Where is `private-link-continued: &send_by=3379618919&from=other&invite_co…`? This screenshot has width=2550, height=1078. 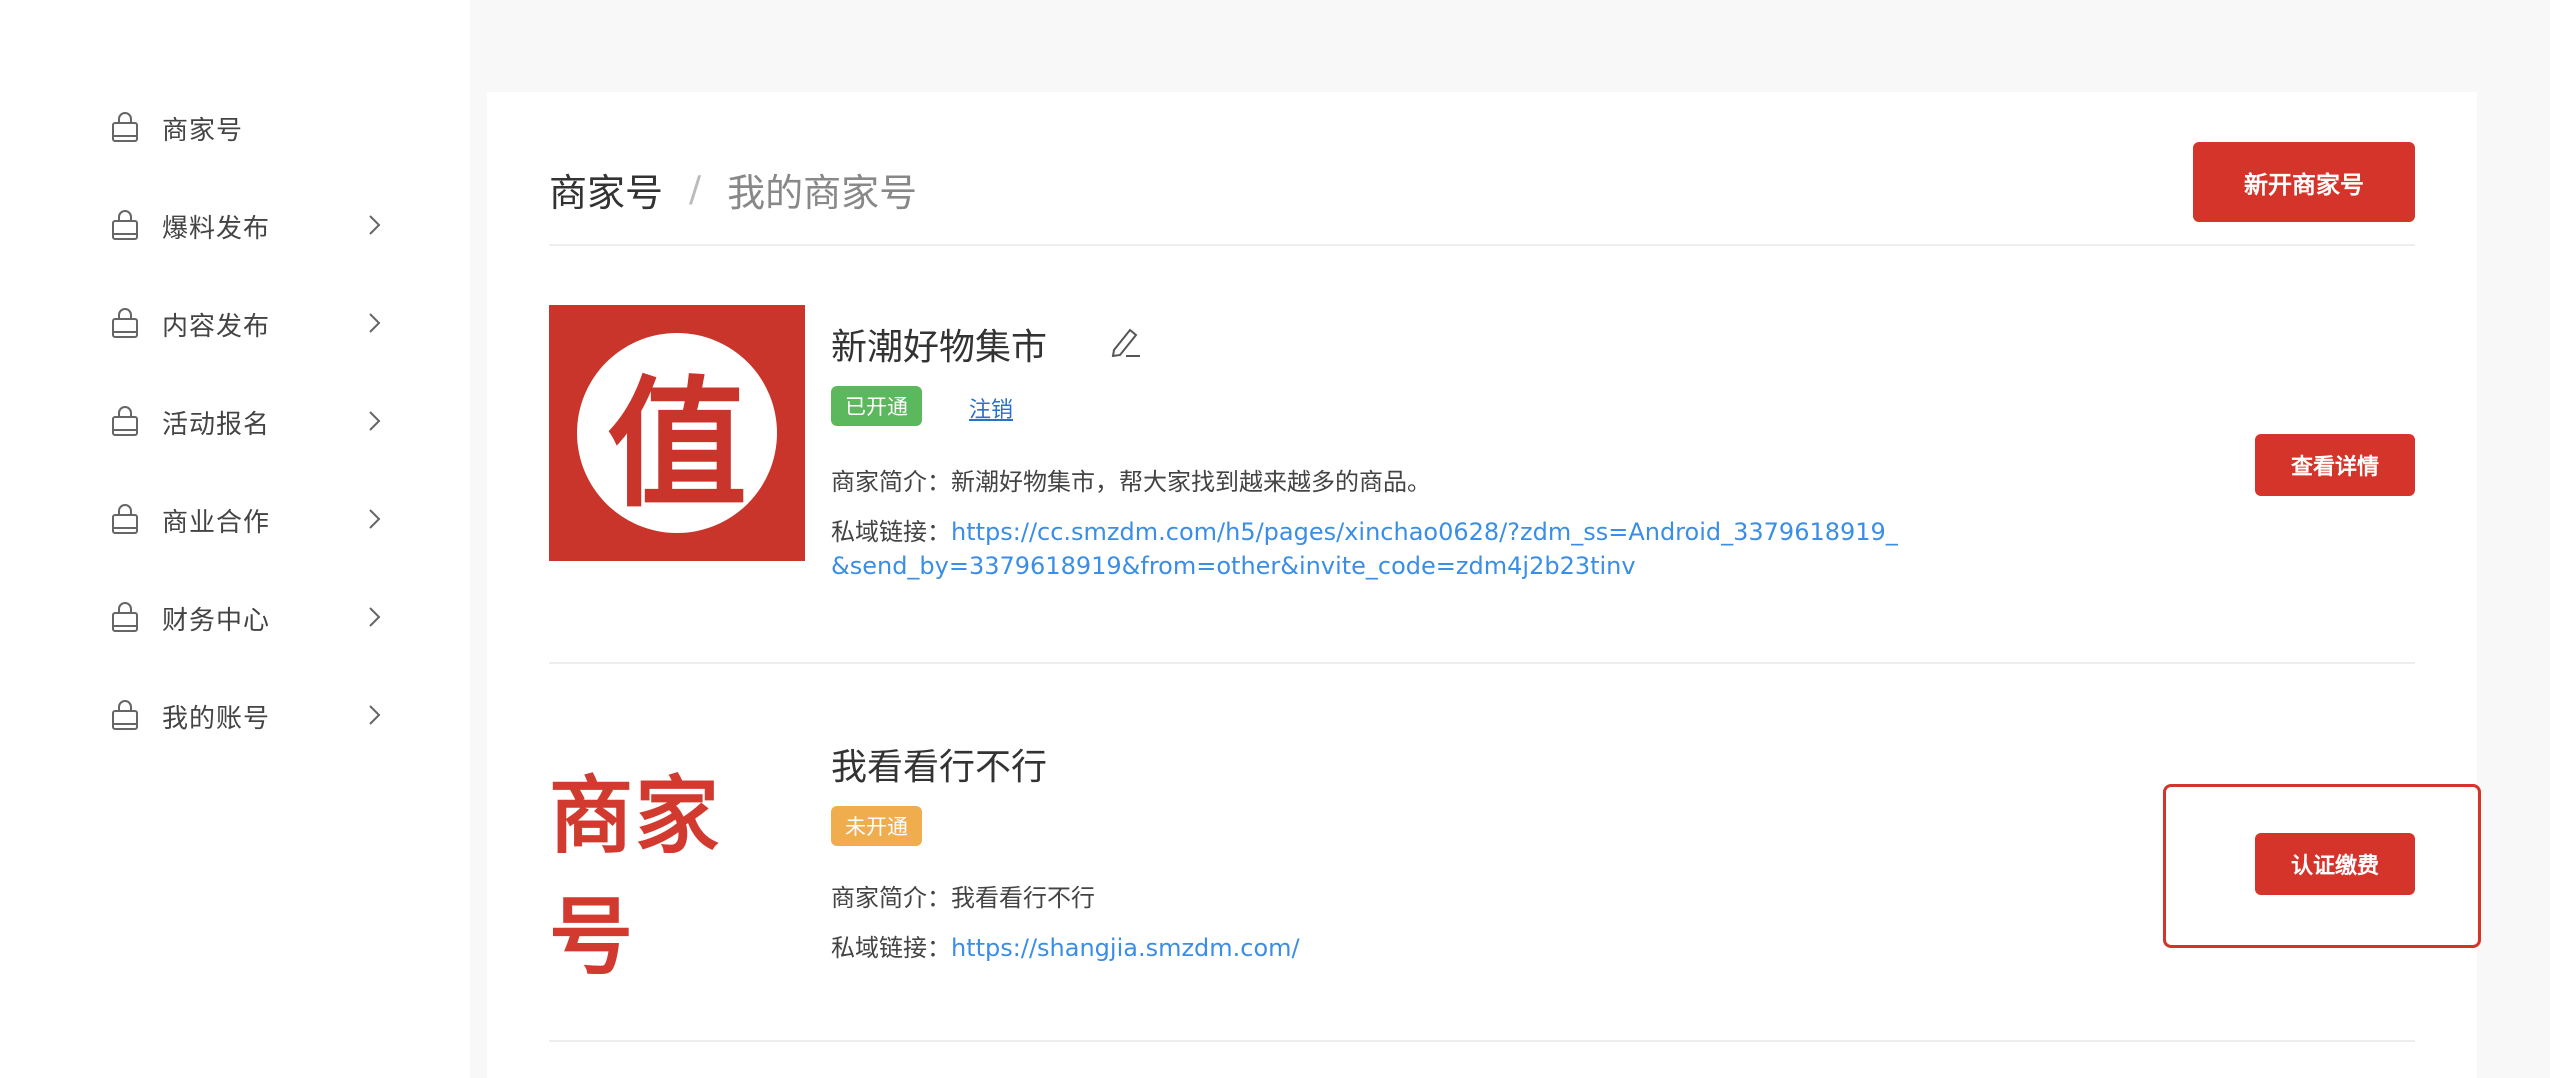 private-link-continued: &send_by=3379618919&from=other&invite_co… is located at coordinates (1233, 566).